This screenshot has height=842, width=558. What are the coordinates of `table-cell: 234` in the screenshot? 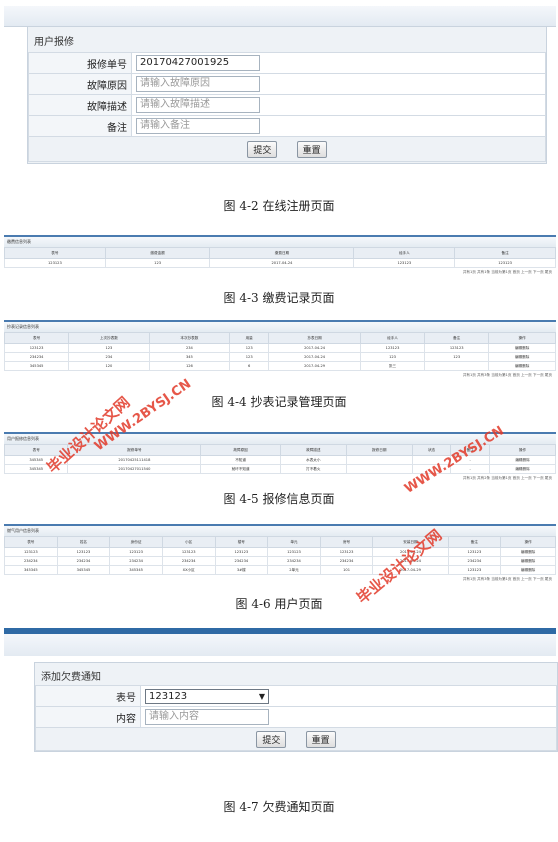 It's located at (189, 348).